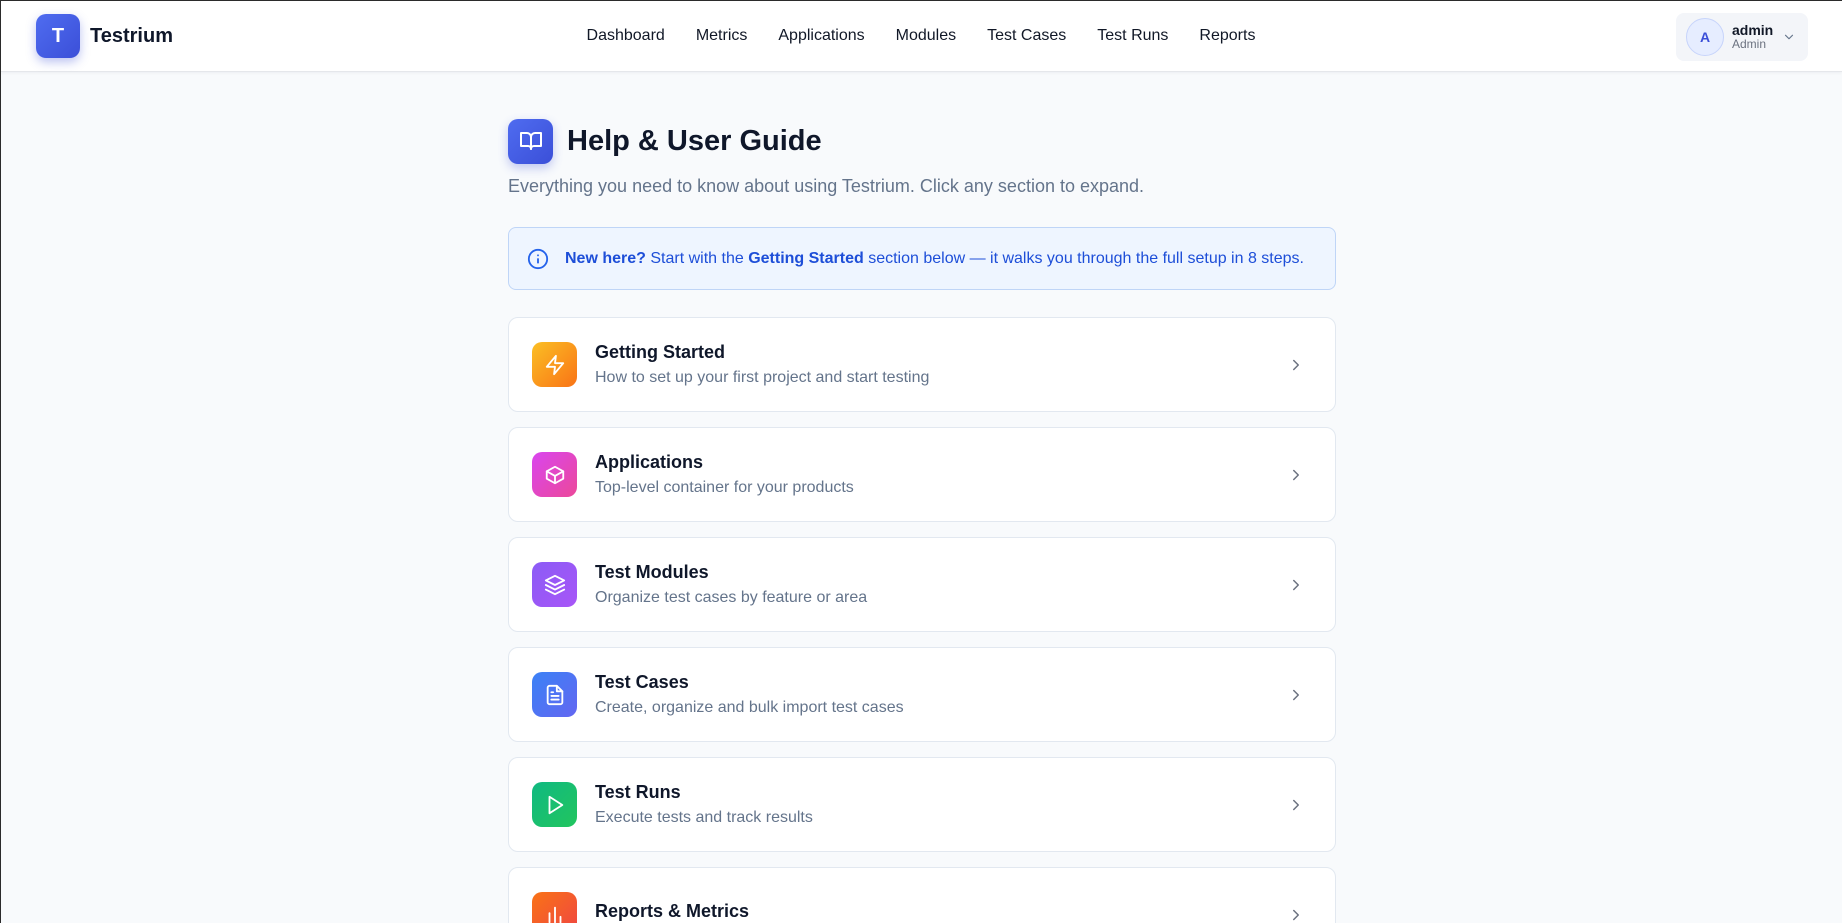 This screenshot has width=1842, height=923. I want to click on section-title: Test Runs, so click(638, 792).